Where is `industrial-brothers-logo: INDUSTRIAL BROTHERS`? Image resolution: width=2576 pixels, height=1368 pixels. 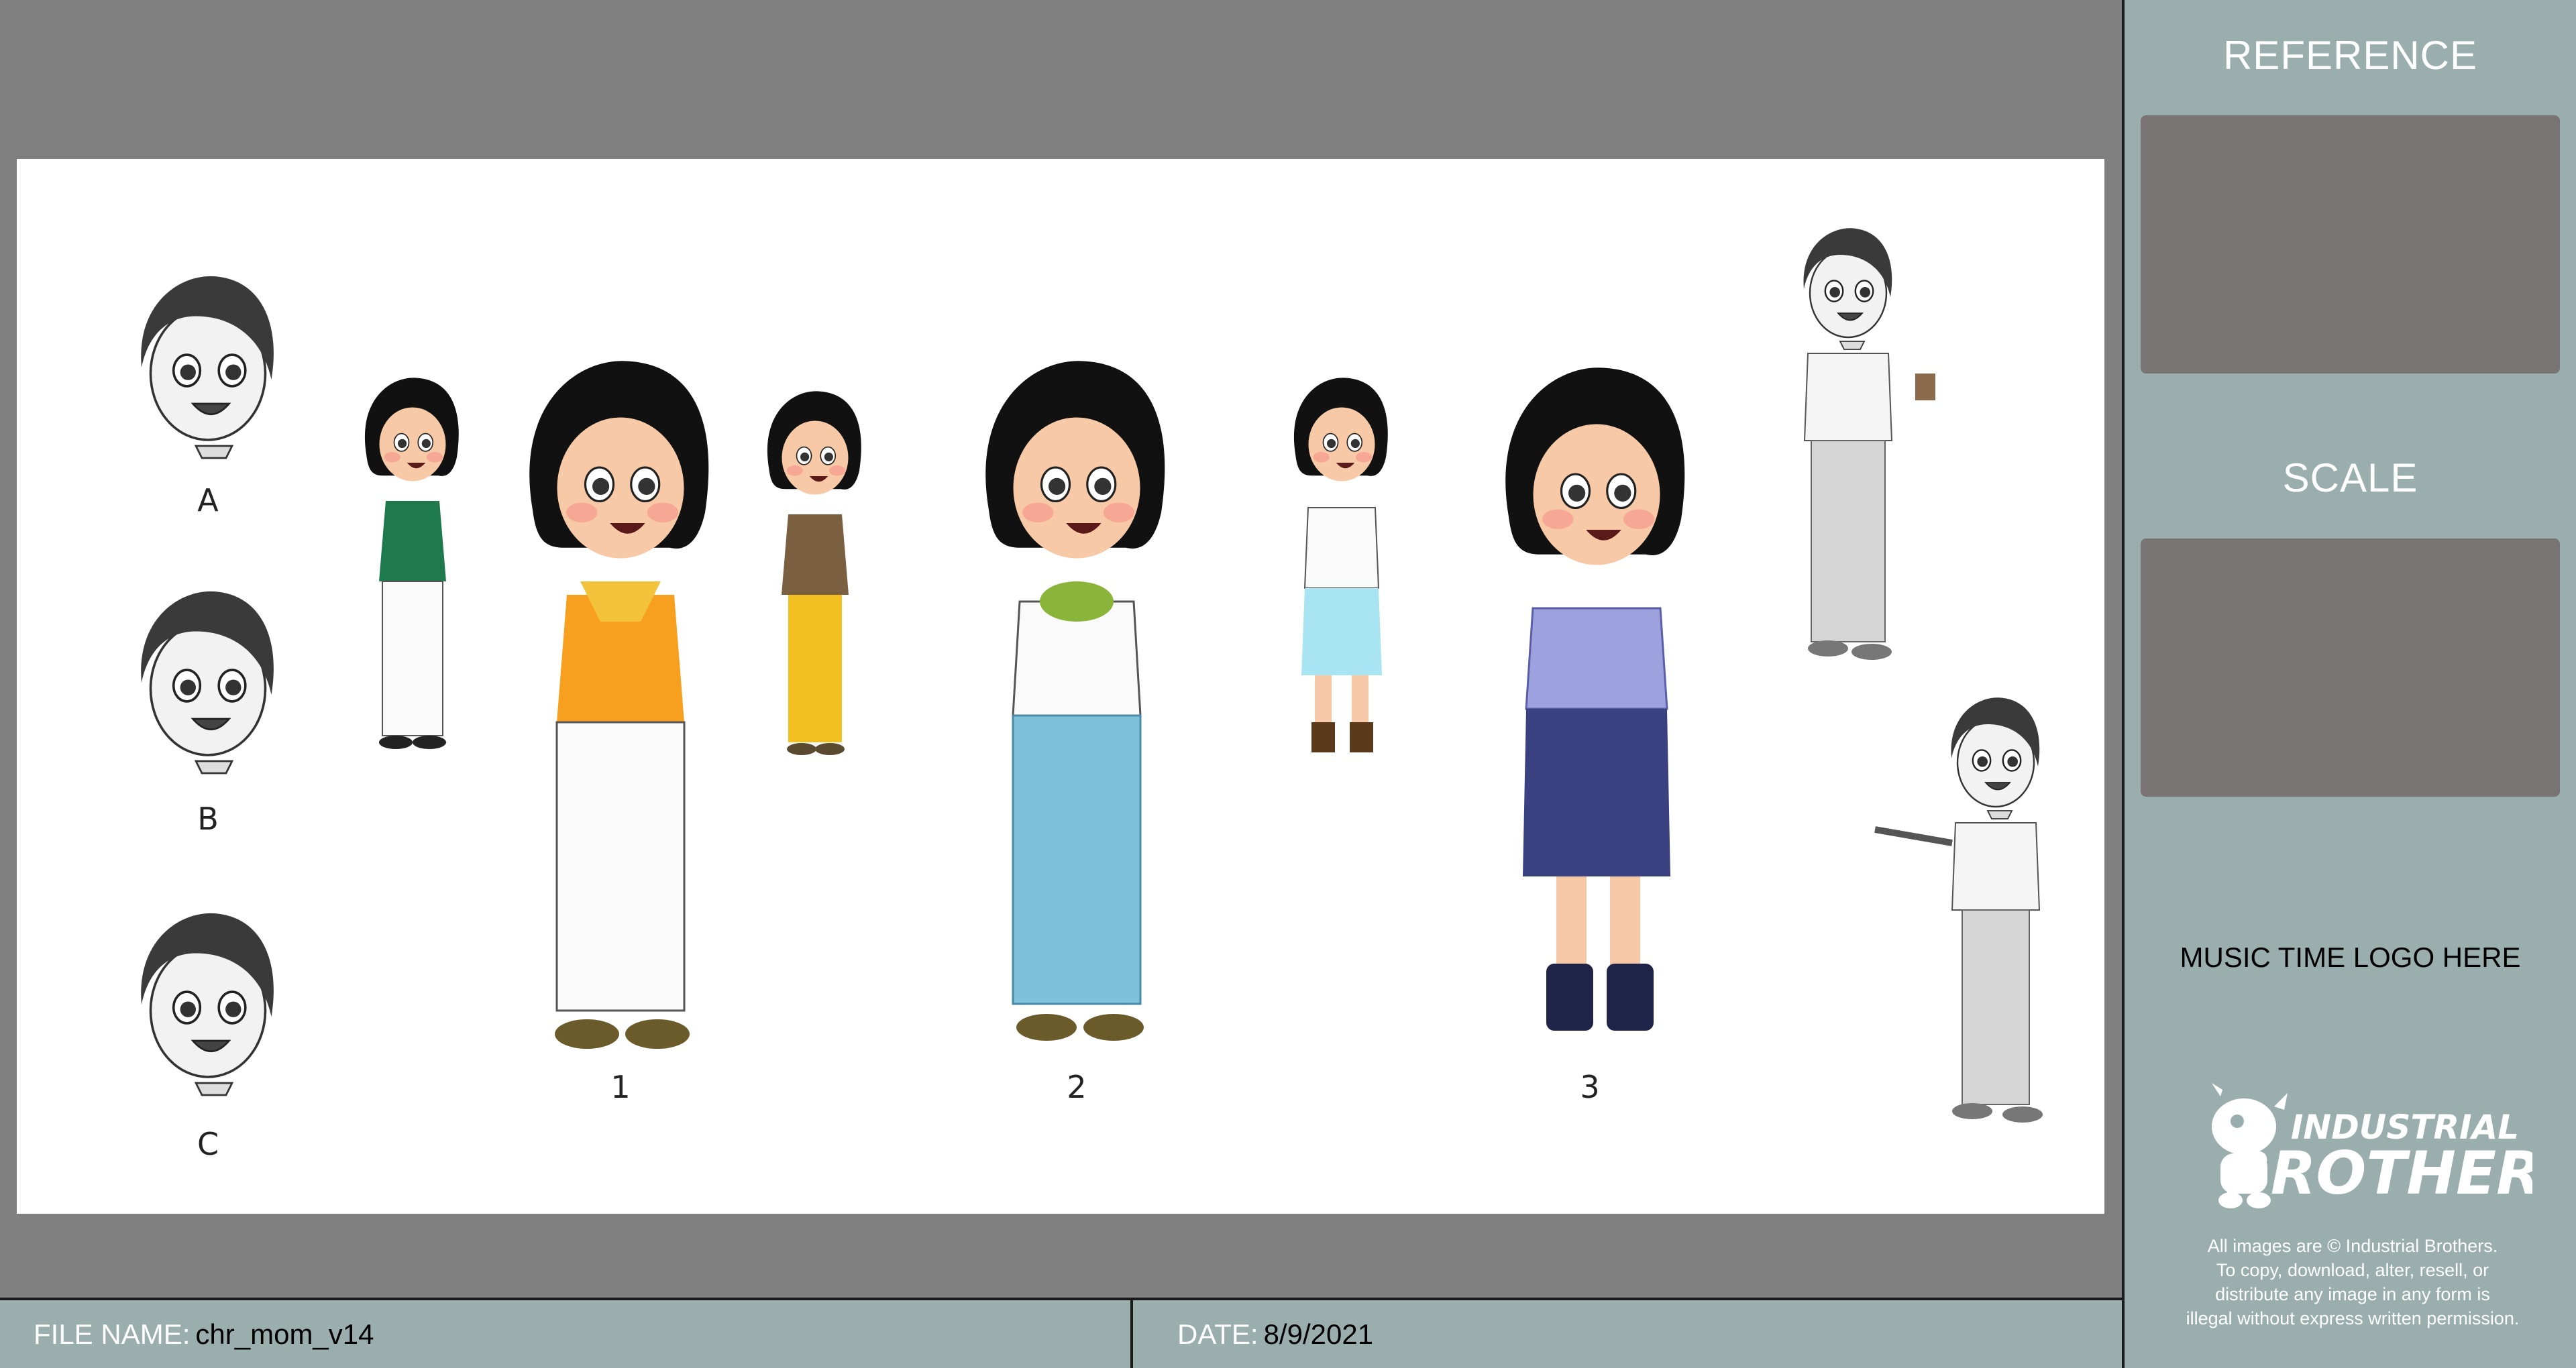
industrial-brothers-logo: INDUSTRIAL BROTHERS is located at coordinates (2380, 1150).